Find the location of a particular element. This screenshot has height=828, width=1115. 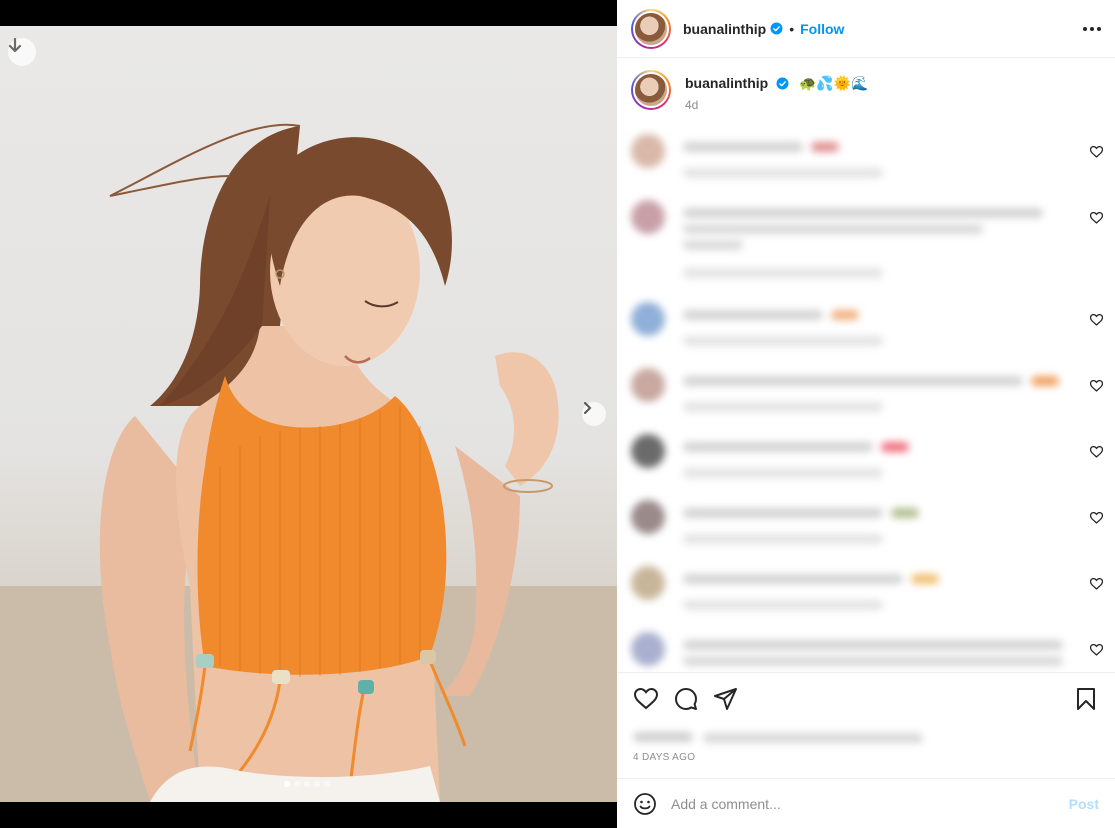

bookmark-icon is located at coordinates (1086, 698).